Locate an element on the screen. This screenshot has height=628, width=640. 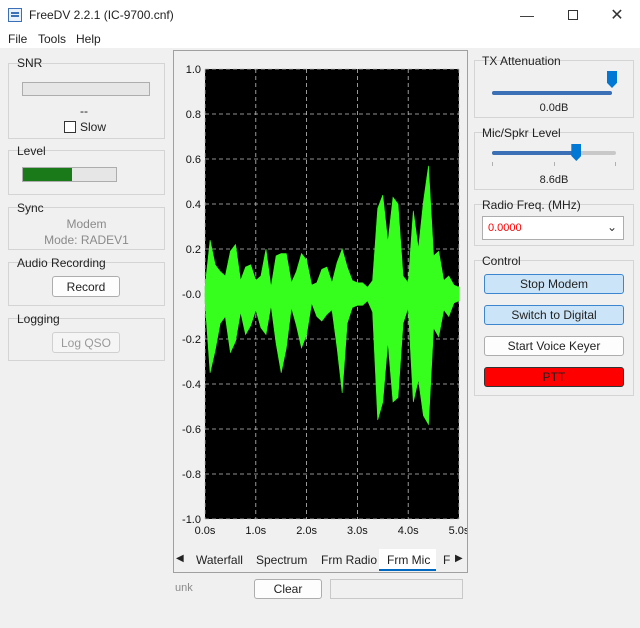
tab-spectrum: Spectrum is located at coordinates (281, 560).